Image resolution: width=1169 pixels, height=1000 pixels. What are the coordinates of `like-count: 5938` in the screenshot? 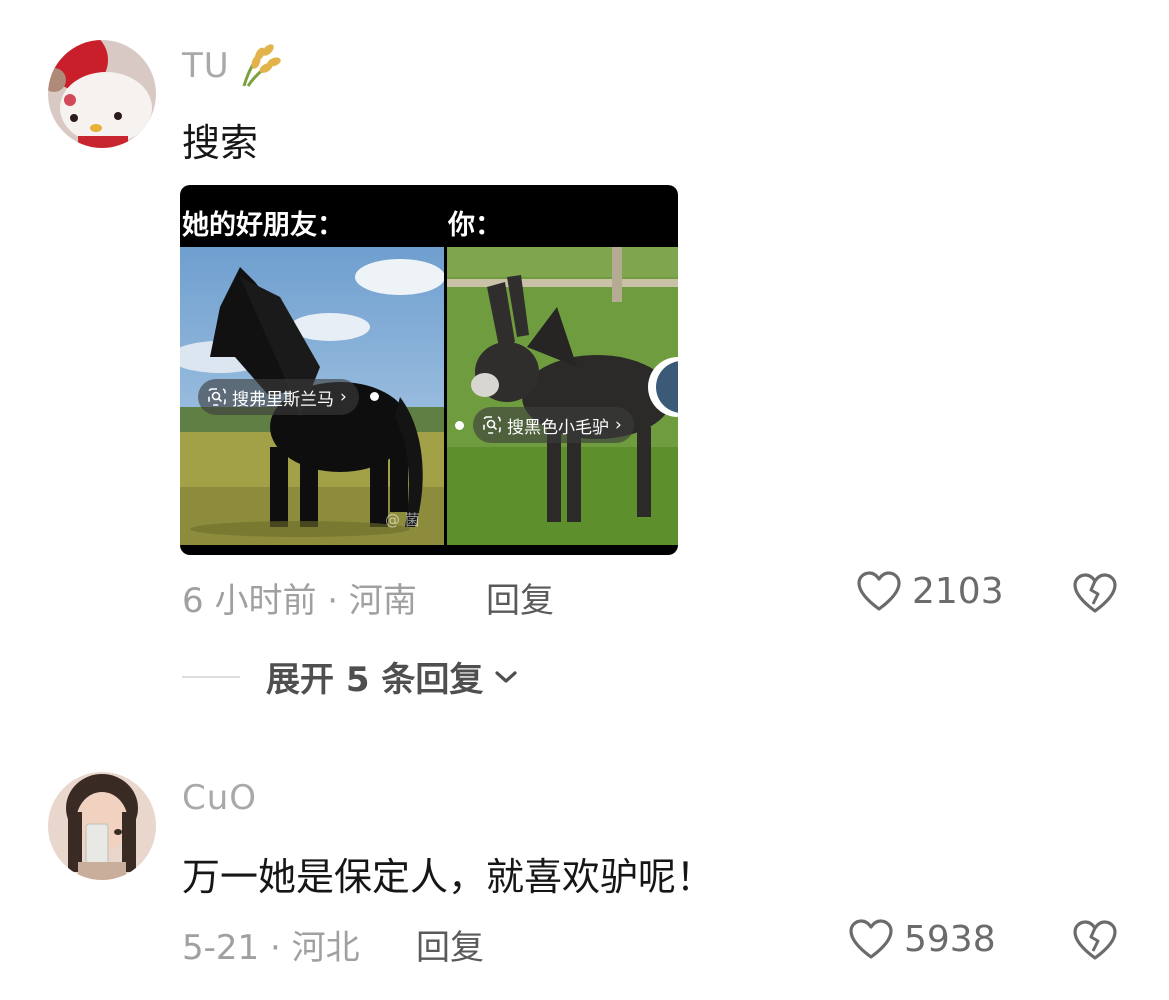 It's located at (950, 939).